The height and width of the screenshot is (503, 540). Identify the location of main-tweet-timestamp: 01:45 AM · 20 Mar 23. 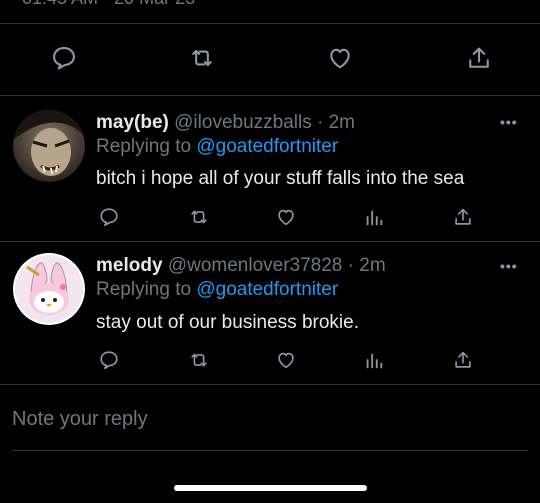
(108, 4).